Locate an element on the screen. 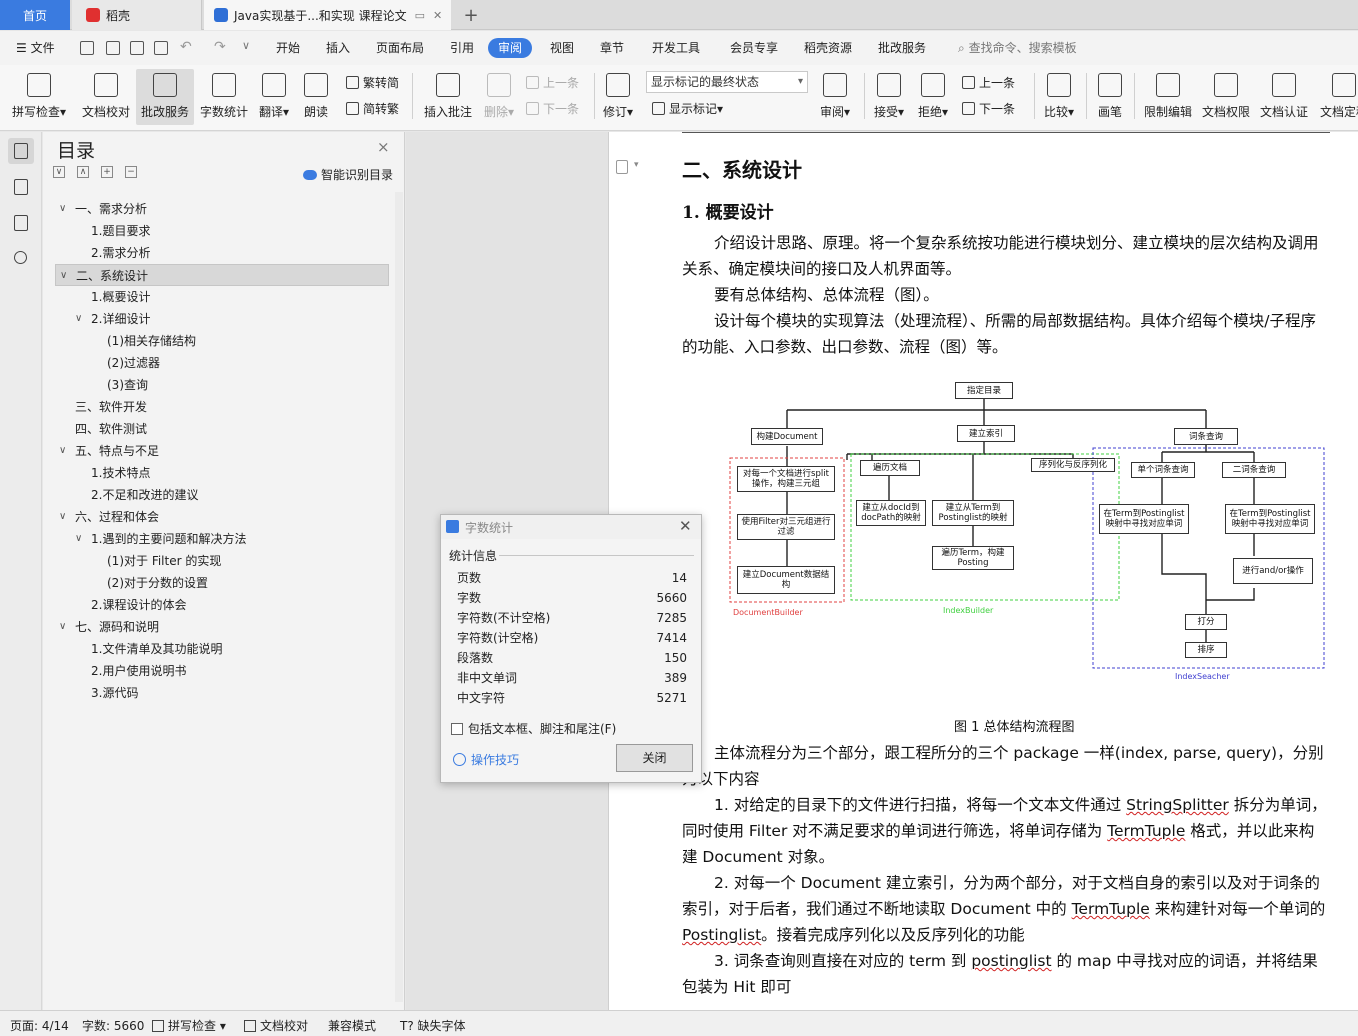  add-heading-icon: + is located at coordinates (107, 172).